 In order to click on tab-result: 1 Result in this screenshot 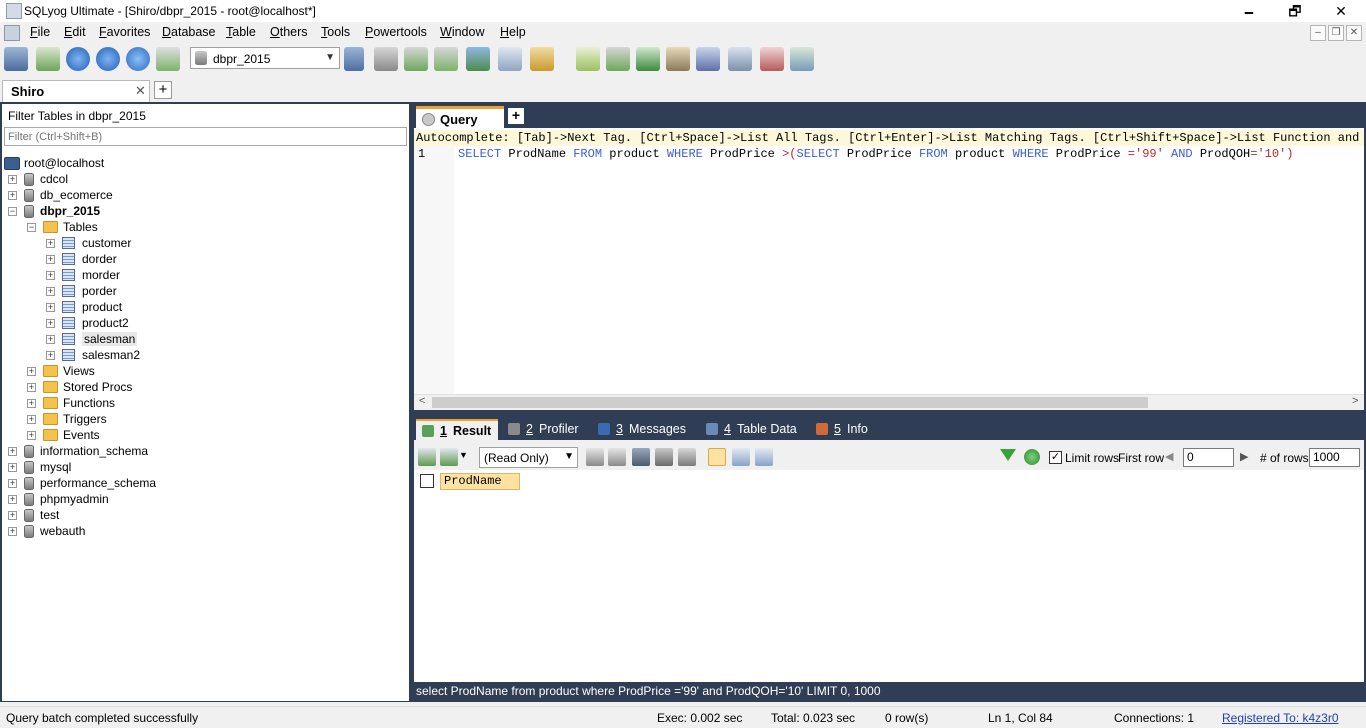, I will do `click(457, 429)`.